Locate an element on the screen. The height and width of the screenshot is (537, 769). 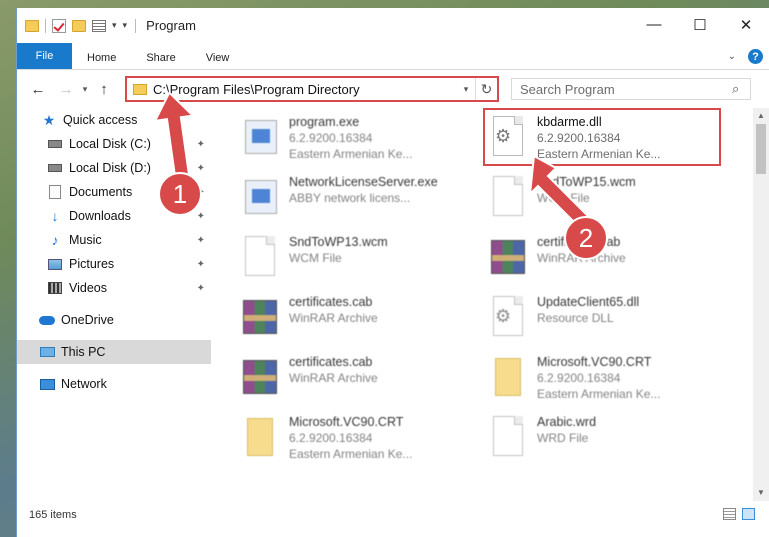
search-box: ⌕ is located at coordinates (631, 89).